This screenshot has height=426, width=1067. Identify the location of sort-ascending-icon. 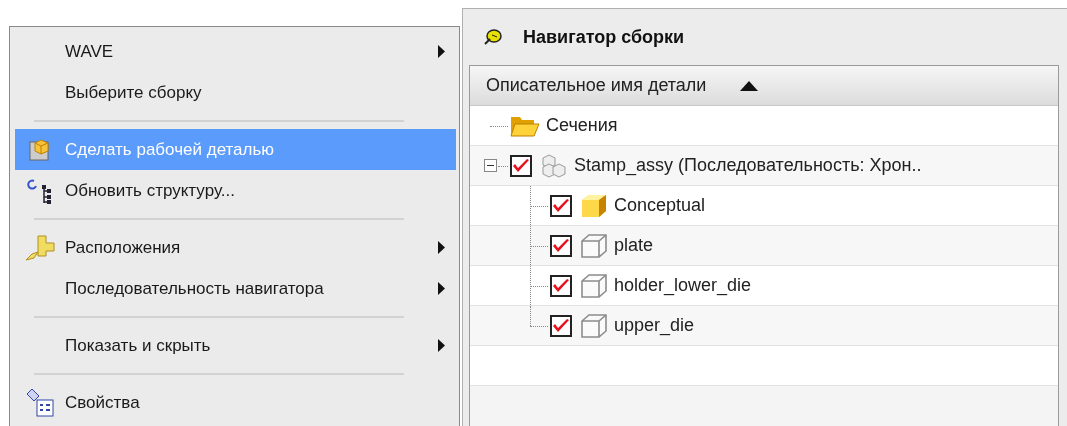
(749, 85).